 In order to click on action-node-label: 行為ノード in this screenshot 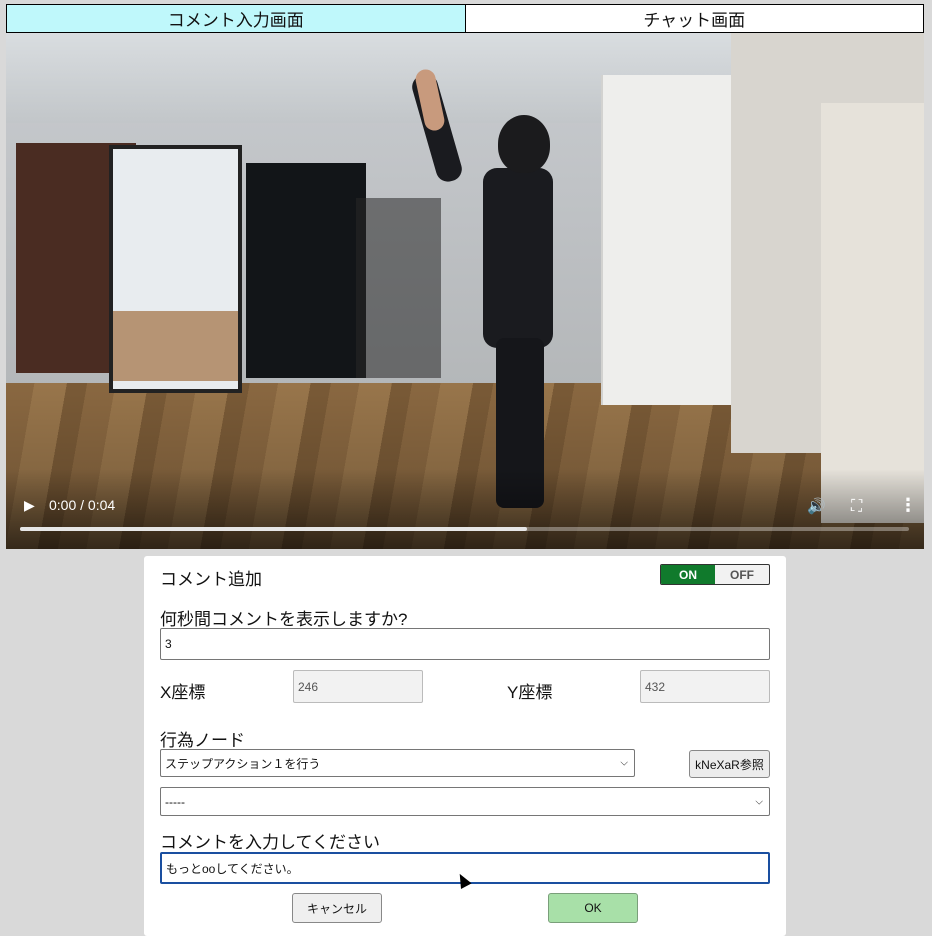, I will do `click(202, 740)`.